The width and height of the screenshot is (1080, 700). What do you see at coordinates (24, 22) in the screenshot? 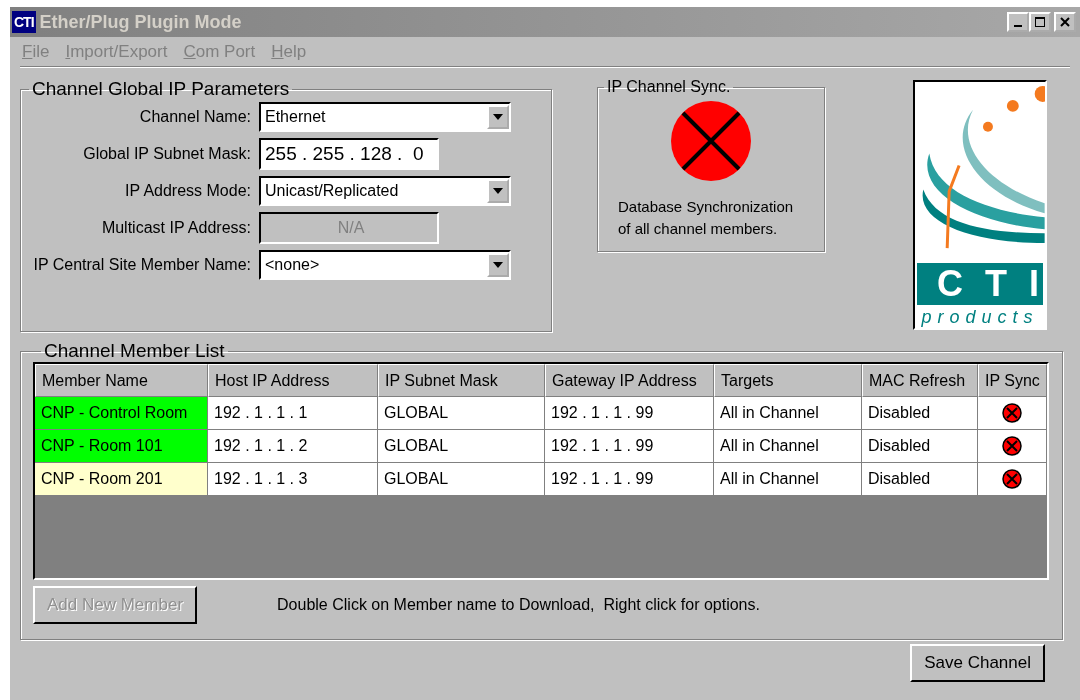
I see `app-icon: CTI` at bounding box center [24, 22].